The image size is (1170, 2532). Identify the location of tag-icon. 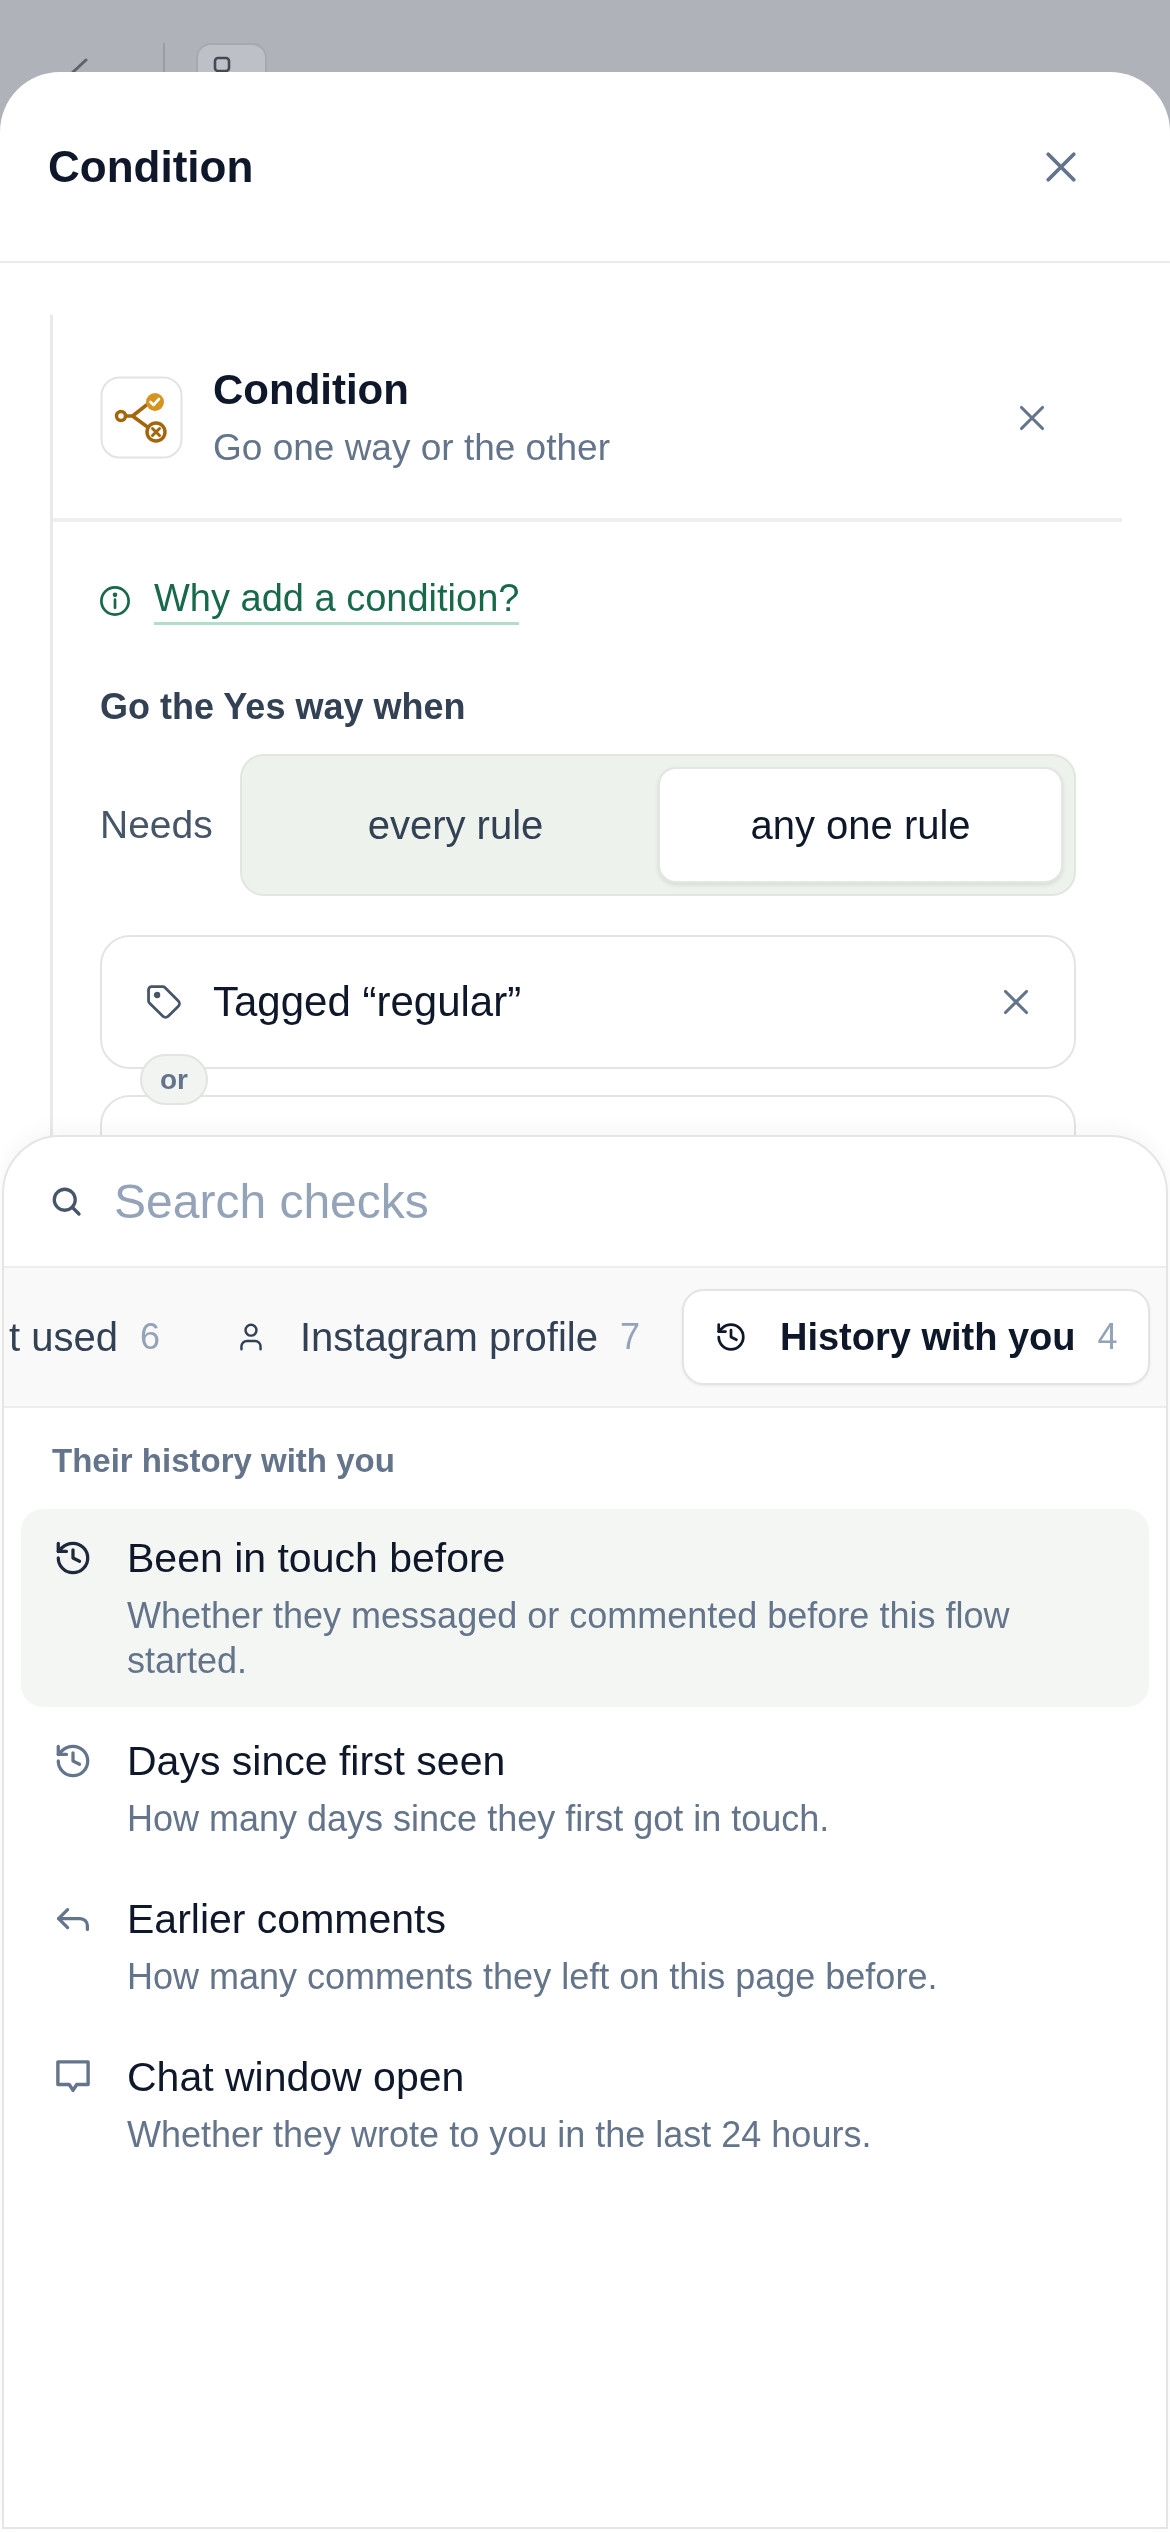
(164, 1002).